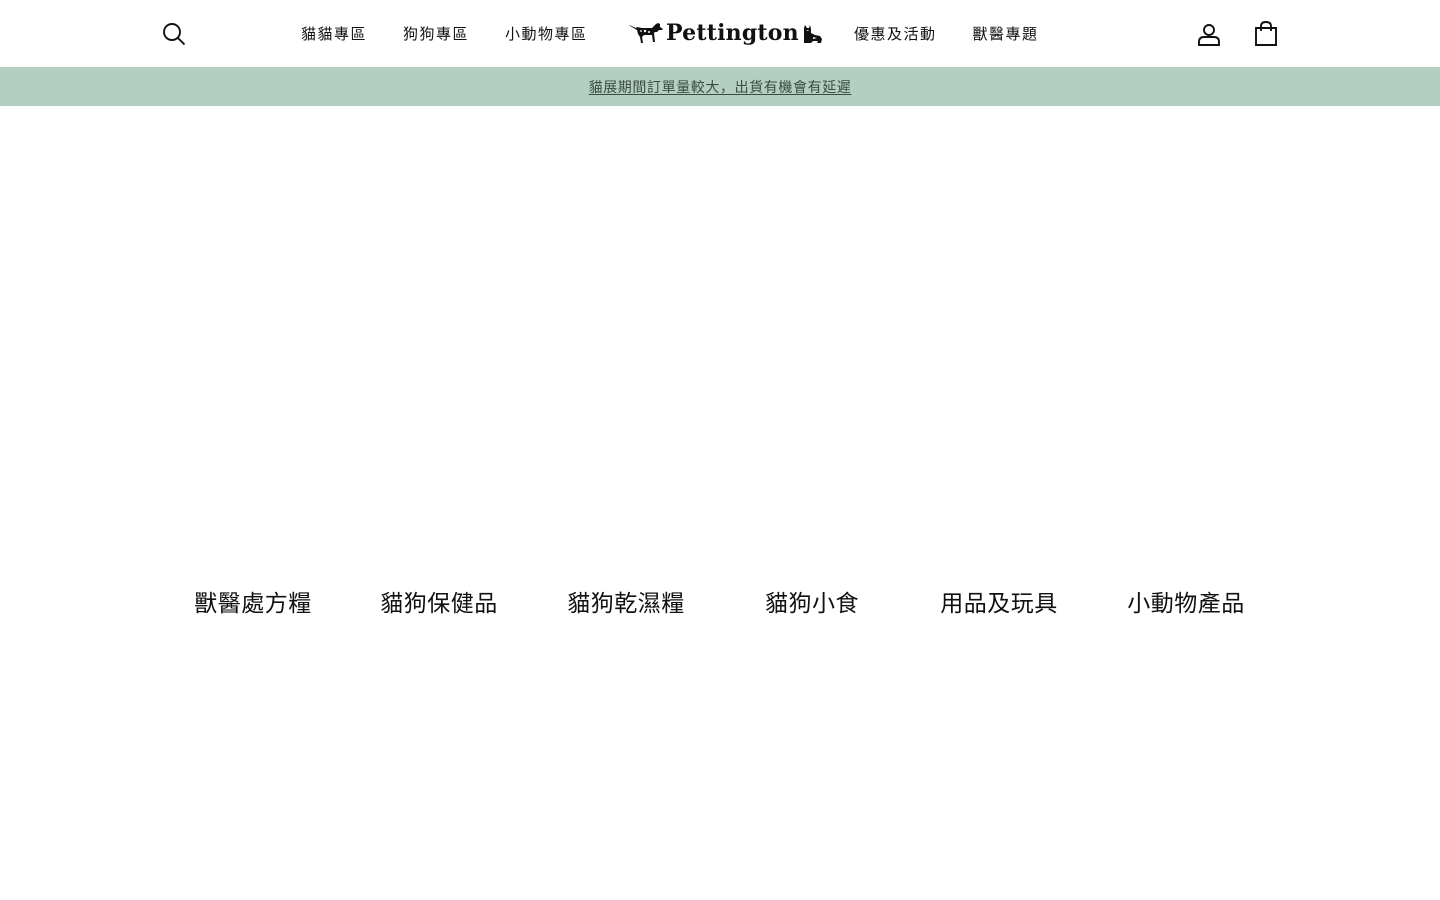 Image resolution: width=1440 pixels, height=900 pixels. I want to click on category-label: 用品及玩具, so click(999, 604).